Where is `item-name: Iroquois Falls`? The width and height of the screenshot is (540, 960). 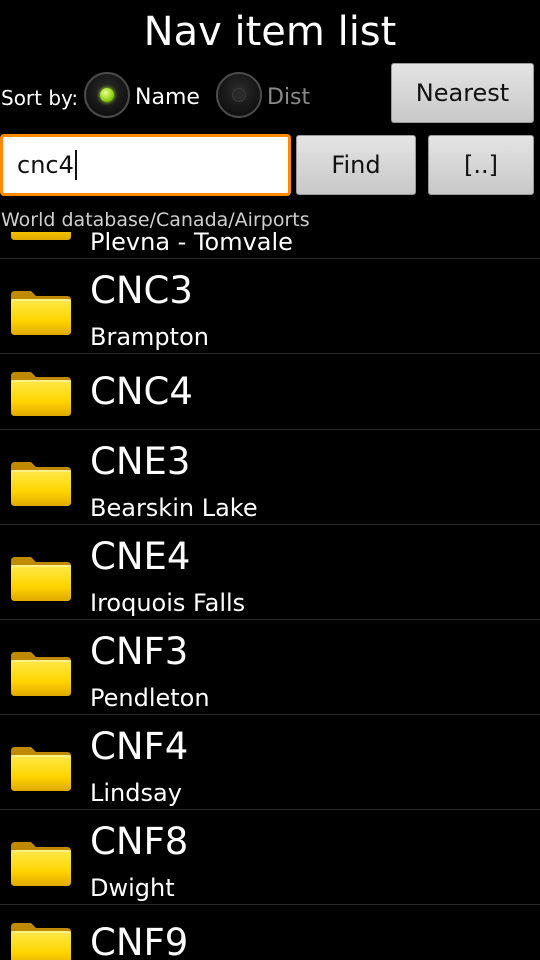
item-name: Iroquois Falls is located at coordinates (168, 603).